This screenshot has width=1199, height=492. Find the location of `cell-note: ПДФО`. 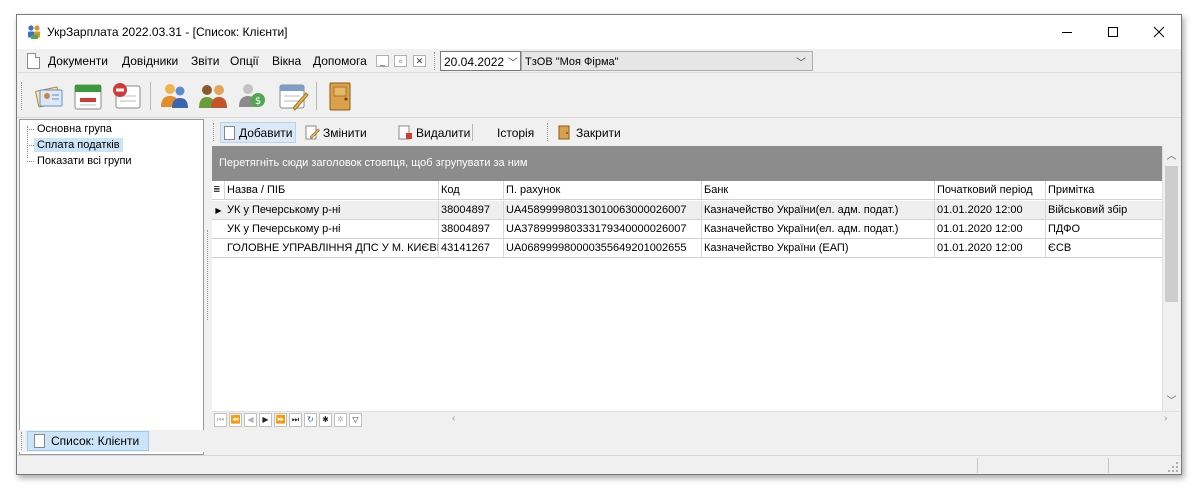

cell-note: ПДФО is located at coordinates (1104, 229).